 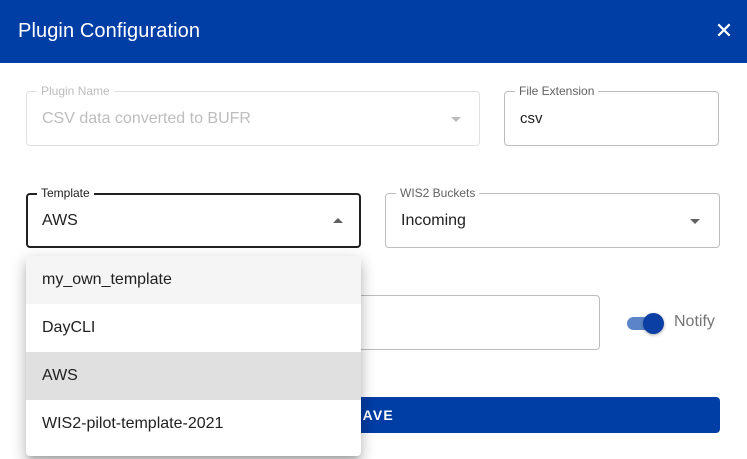 I want to click on plugin-name-select: Plugin Name CSV data converted to BUFR, so click(x=253, y=115).